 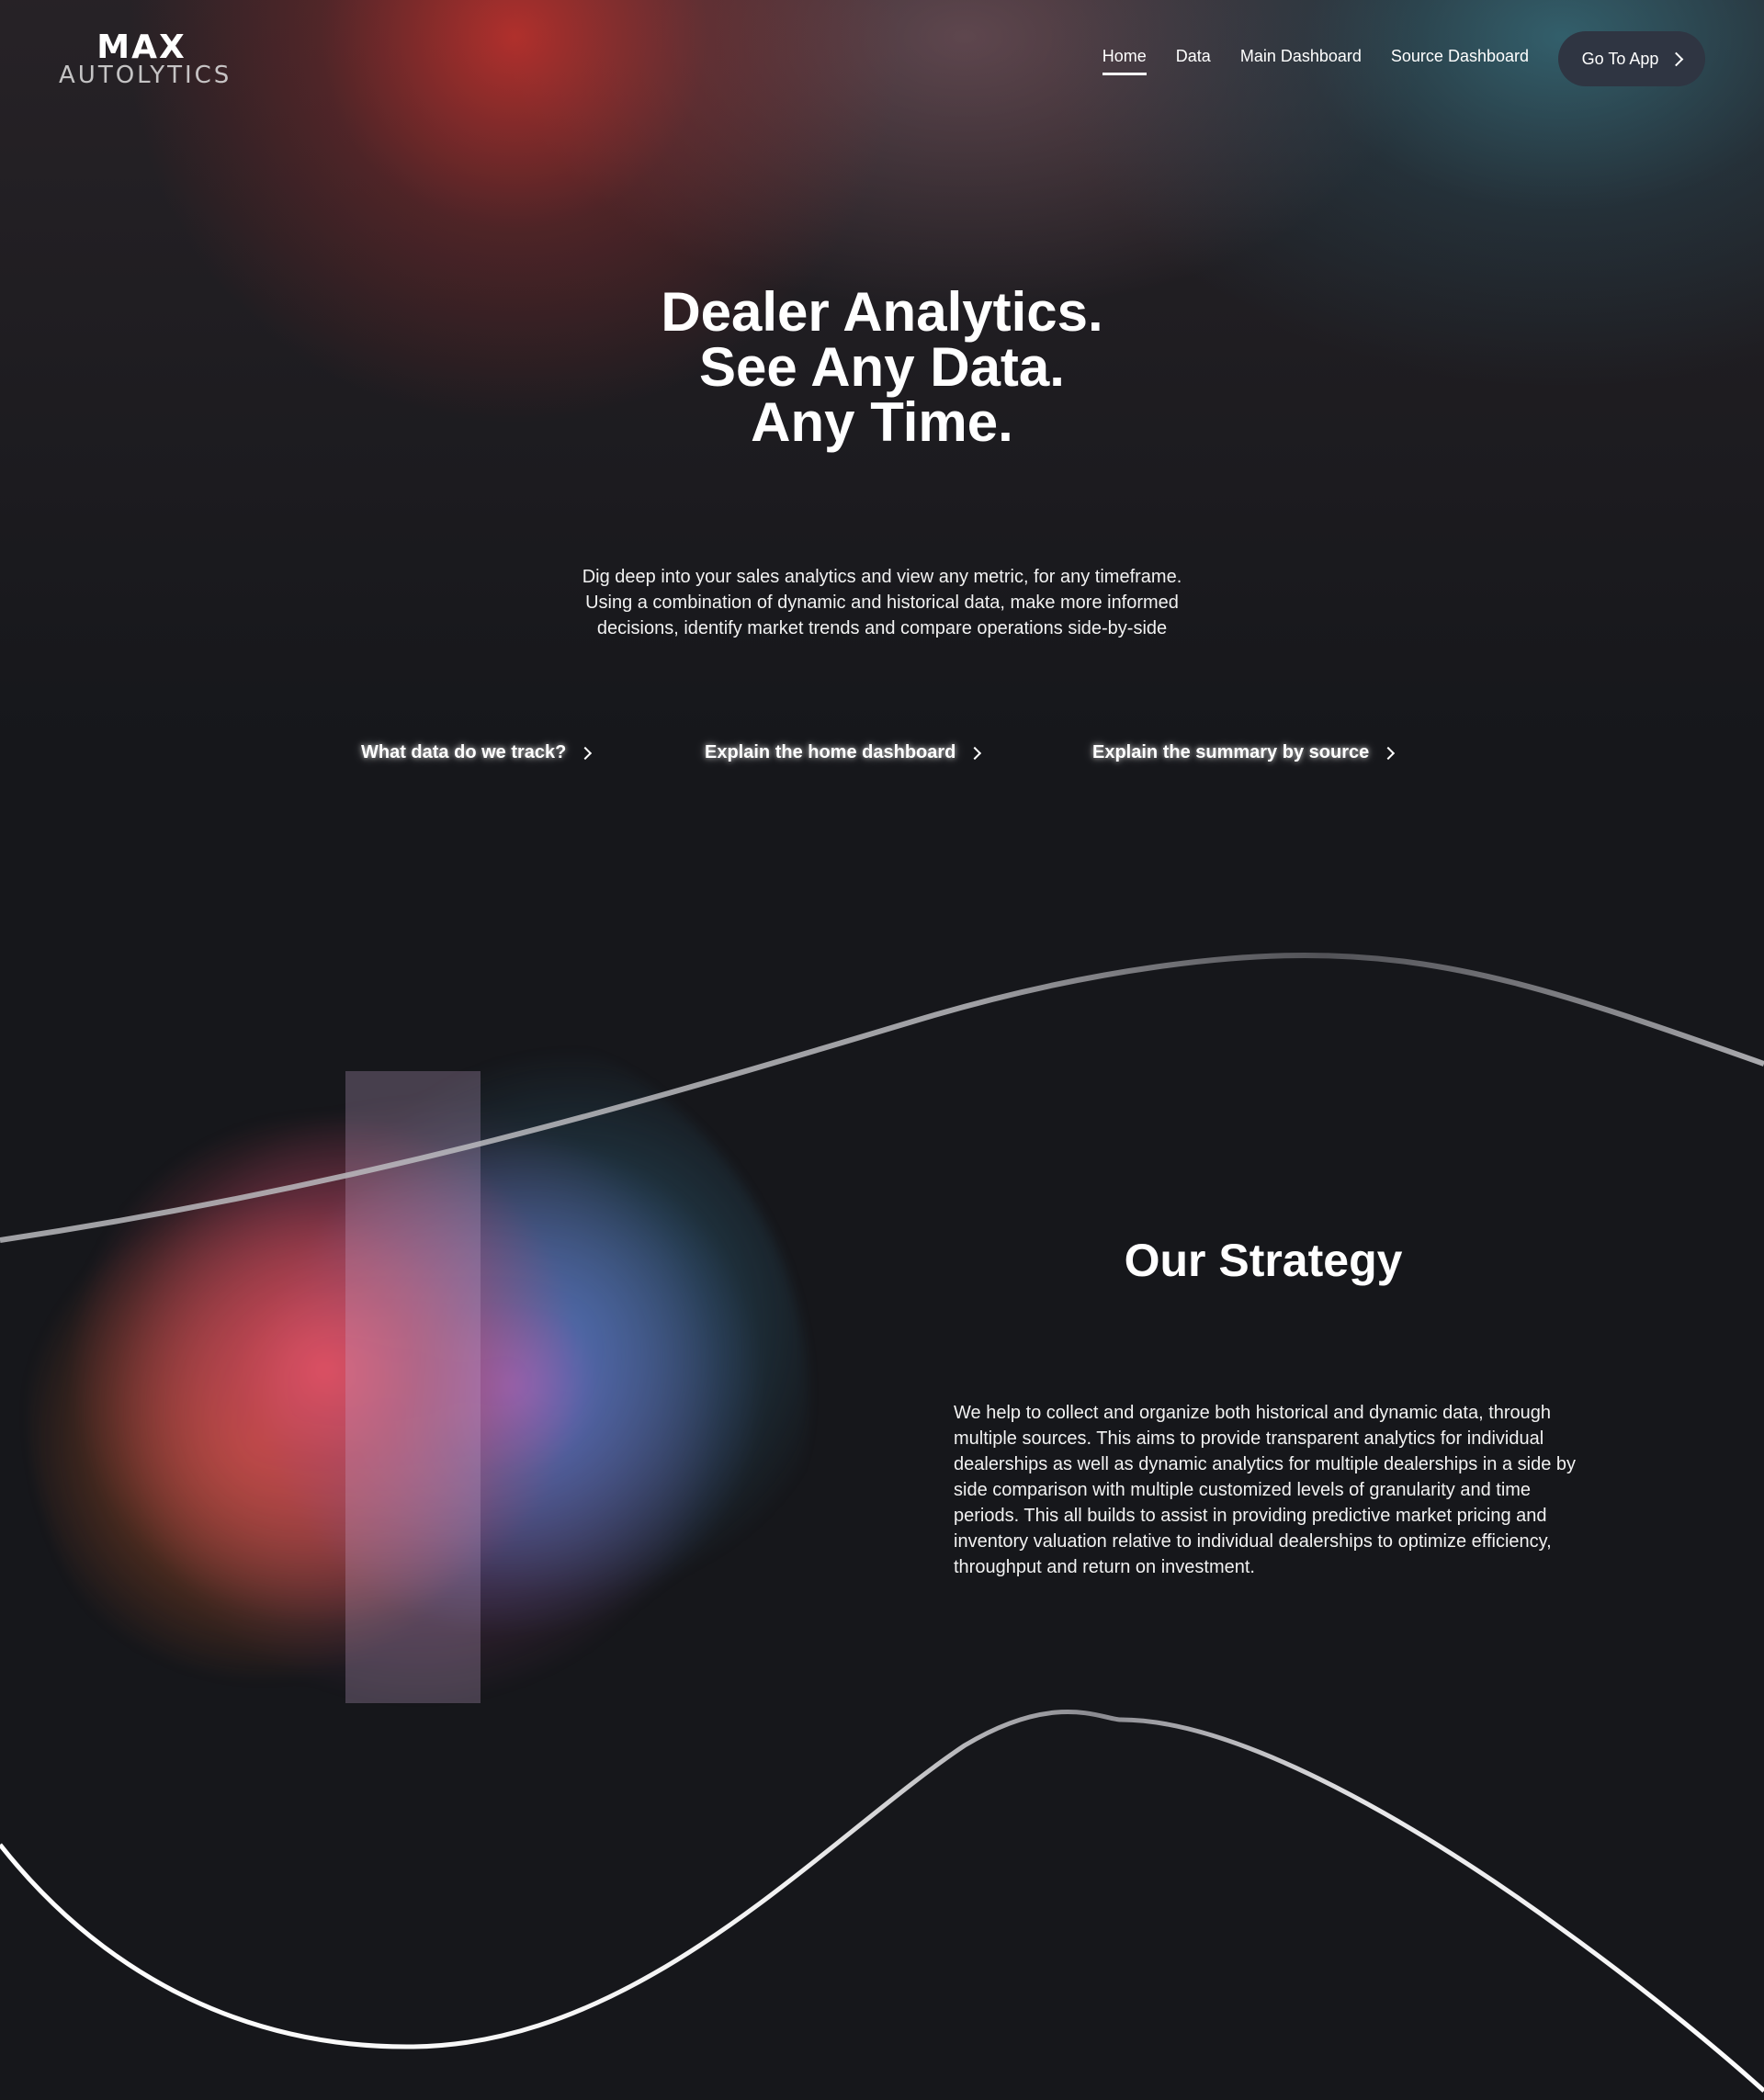 I want to click on nav-home: Home, so click(x=1124, y=61).